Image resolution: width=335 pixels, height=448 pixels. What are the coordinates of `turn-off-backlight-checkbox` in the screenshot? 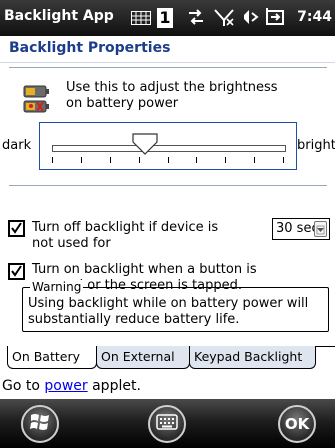 It's located at (16, 228).